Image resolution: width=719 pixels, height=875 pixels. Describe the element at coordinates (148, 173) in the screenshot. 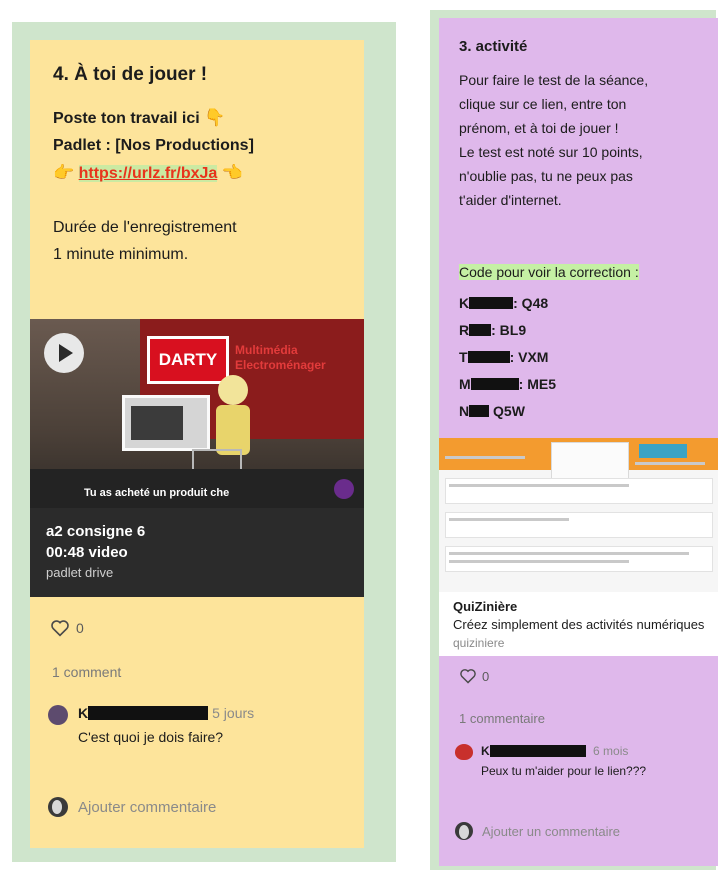

I see `post-link: https://urlz.fr/bxJa` at that location.